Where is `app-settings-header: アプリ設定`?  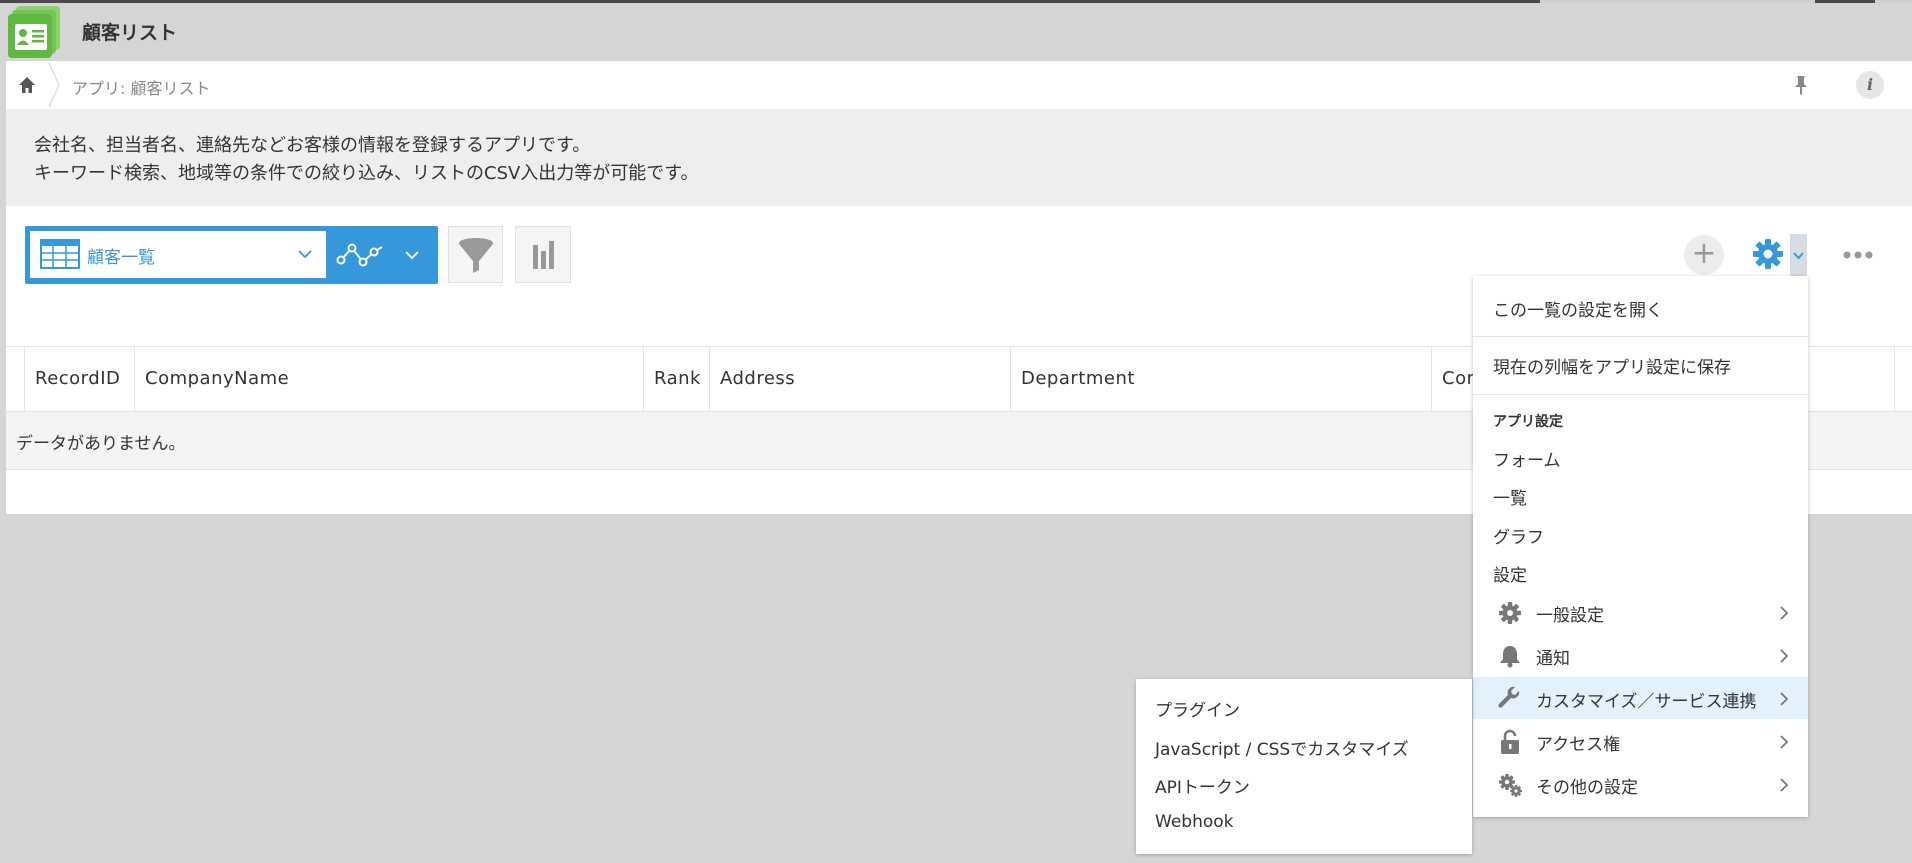
app-settings-header: アプリ設定 is located at coordinates (1528, 422).